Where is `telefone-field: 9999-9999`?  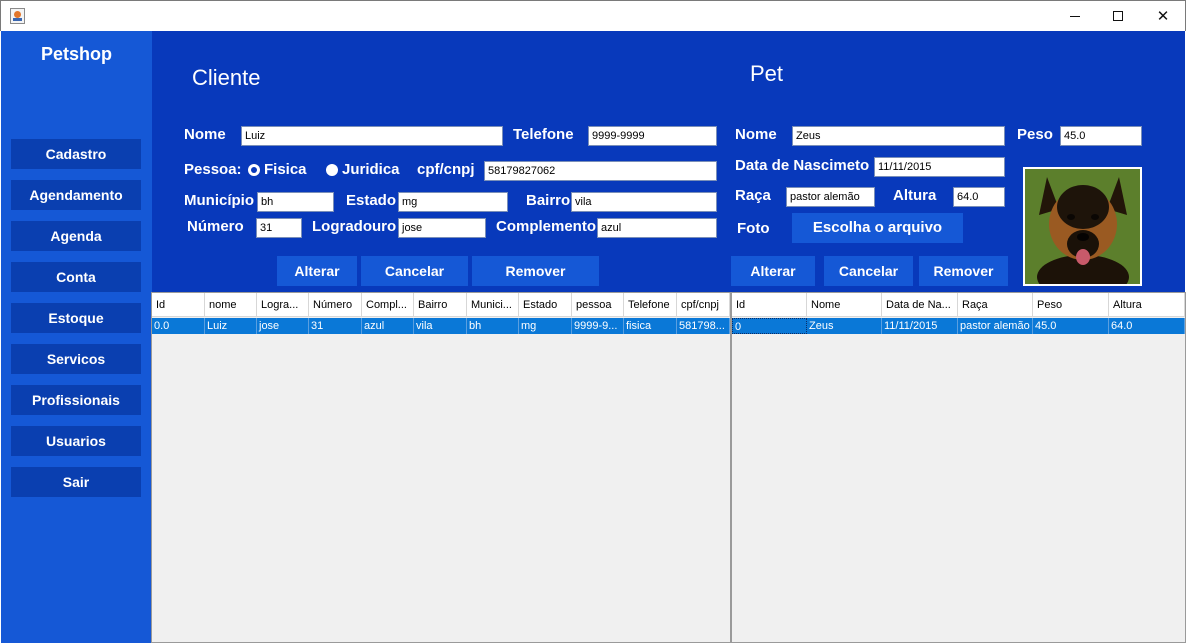 telefone-field: 9999-9999 is located at coordinates (652, 136).